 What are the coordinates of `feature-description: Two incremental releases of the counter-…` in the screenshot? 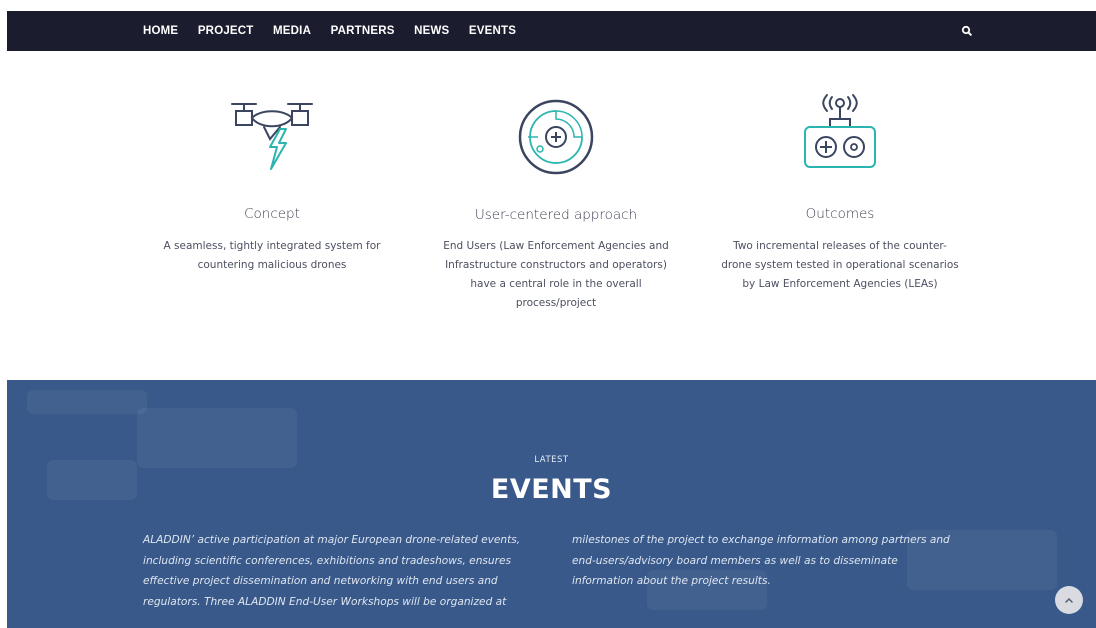 It's located at (840, 265).